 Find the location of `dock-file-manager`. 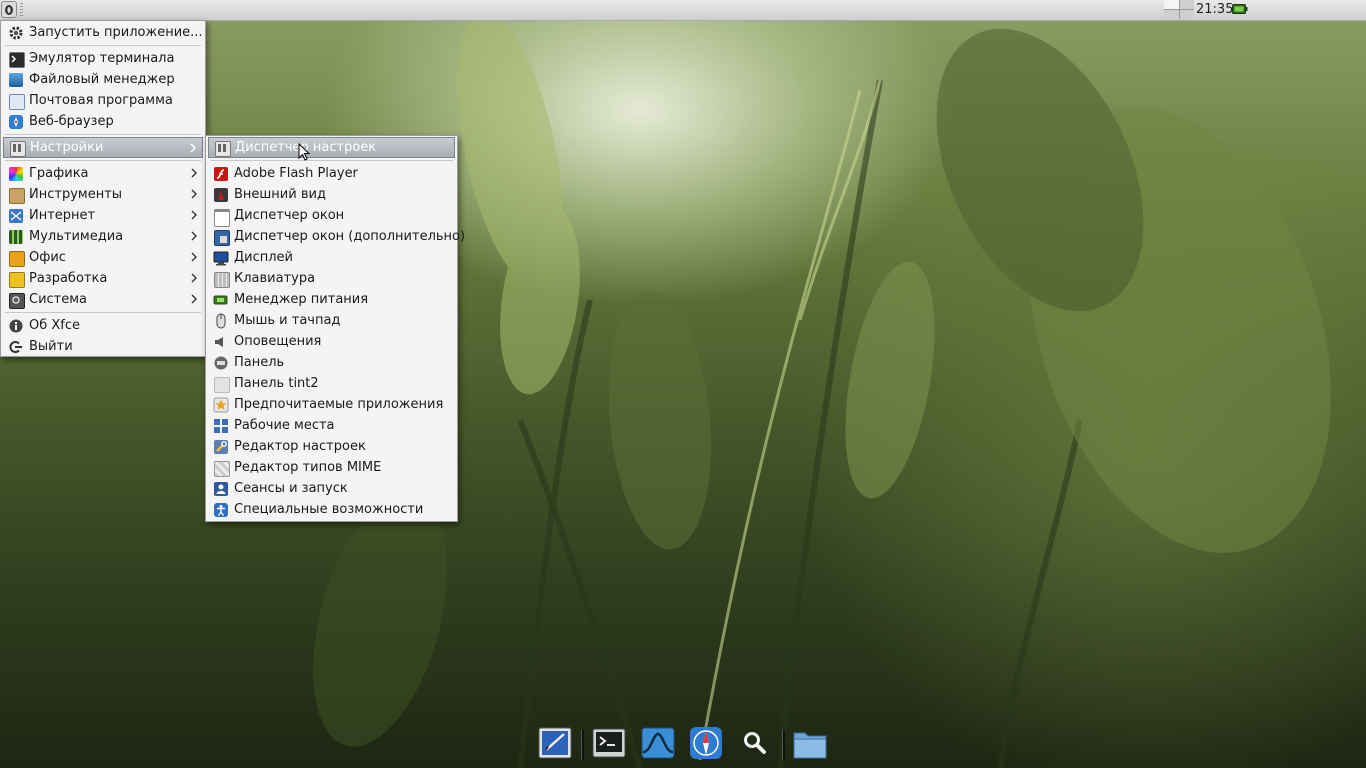

dock-file-manager is located at coordinates (810, 743).